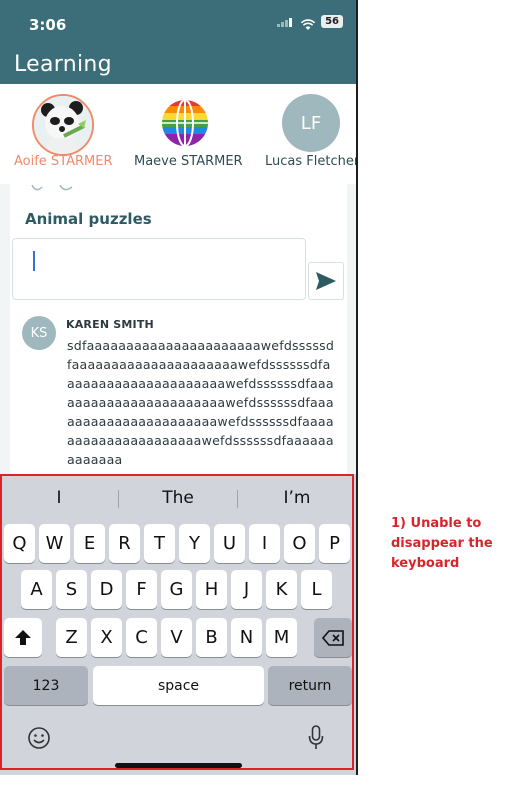 The width and height of the screenshot is (515, 789). Describe the element at coordinates (88, 219) in the screenshot. I see `chat-title: Animal puzzles` at that location.